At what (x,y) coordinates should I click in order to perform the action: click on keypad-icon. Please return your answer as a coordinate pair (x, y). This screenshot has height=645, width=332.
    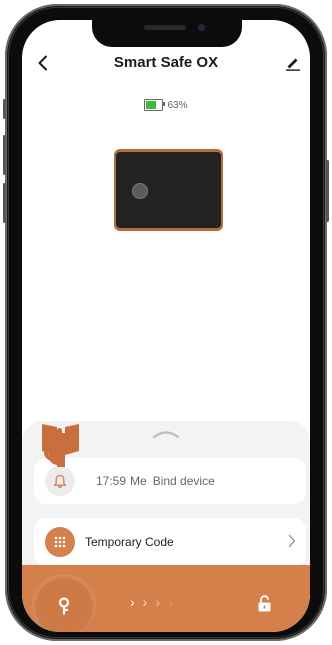
    Looking at the image, I should click on (60, 542).